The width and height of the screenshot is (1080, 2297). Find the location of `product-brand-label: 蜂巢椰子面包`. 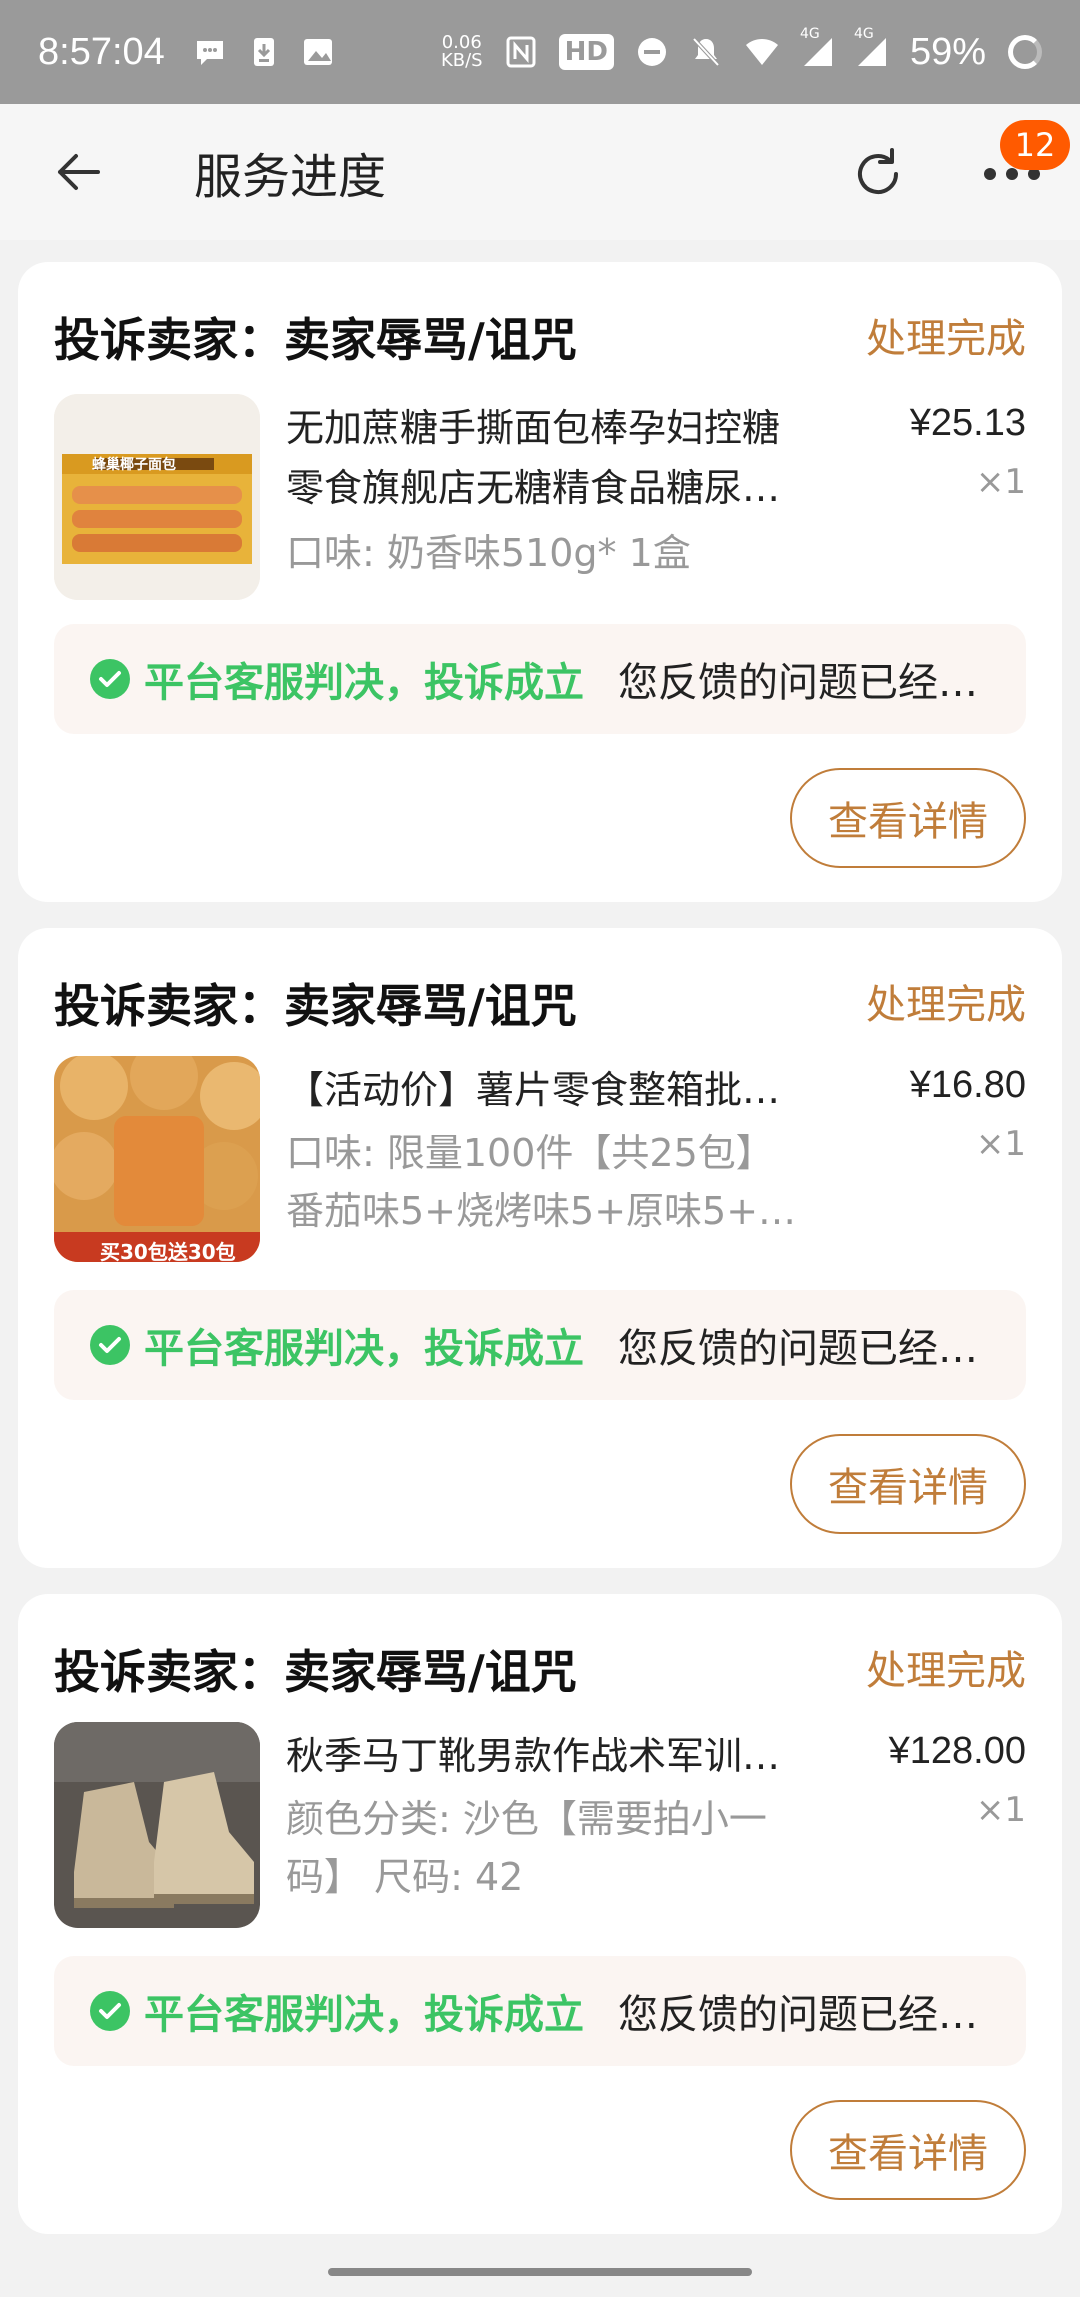

product-brand-label: 蜂巢椰子面包 is located at coordinates (134, 465).